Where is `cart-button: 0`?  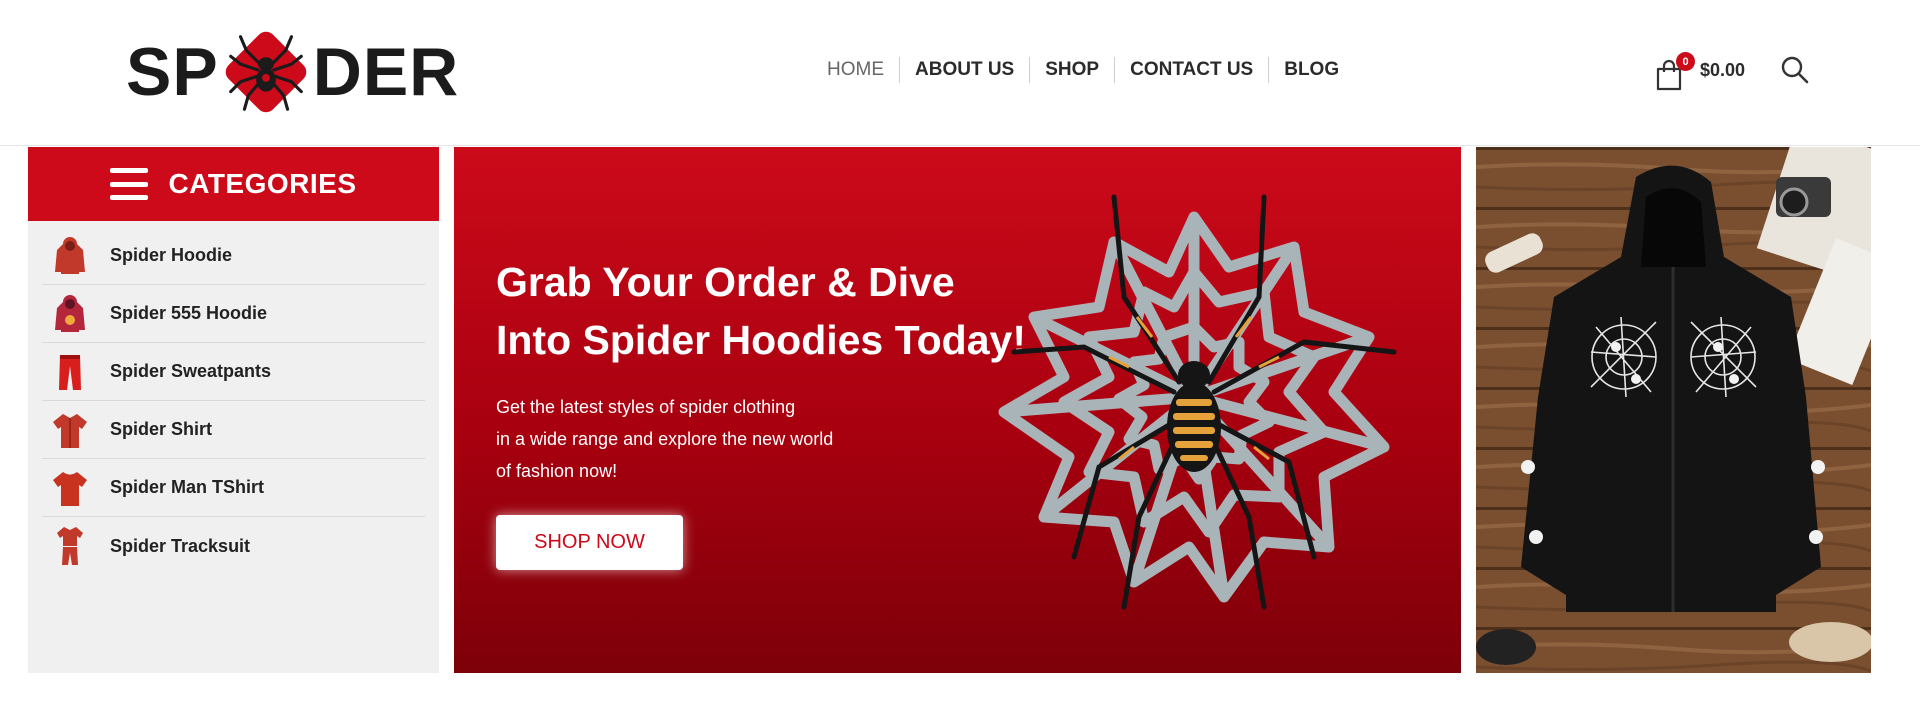 cart-button: 0 is located at coordinates (1674, 71).